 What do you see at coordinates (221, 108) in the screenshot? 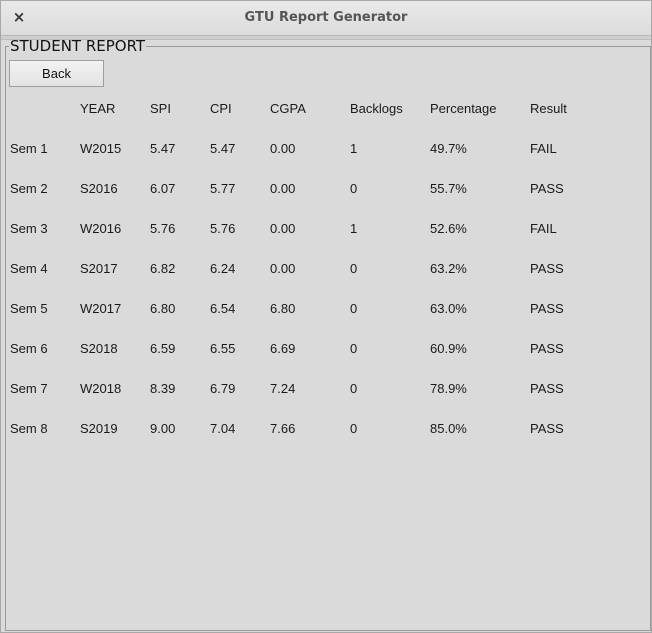
I see `column-header-cpi: CPI` at bounding box center [221, 108].